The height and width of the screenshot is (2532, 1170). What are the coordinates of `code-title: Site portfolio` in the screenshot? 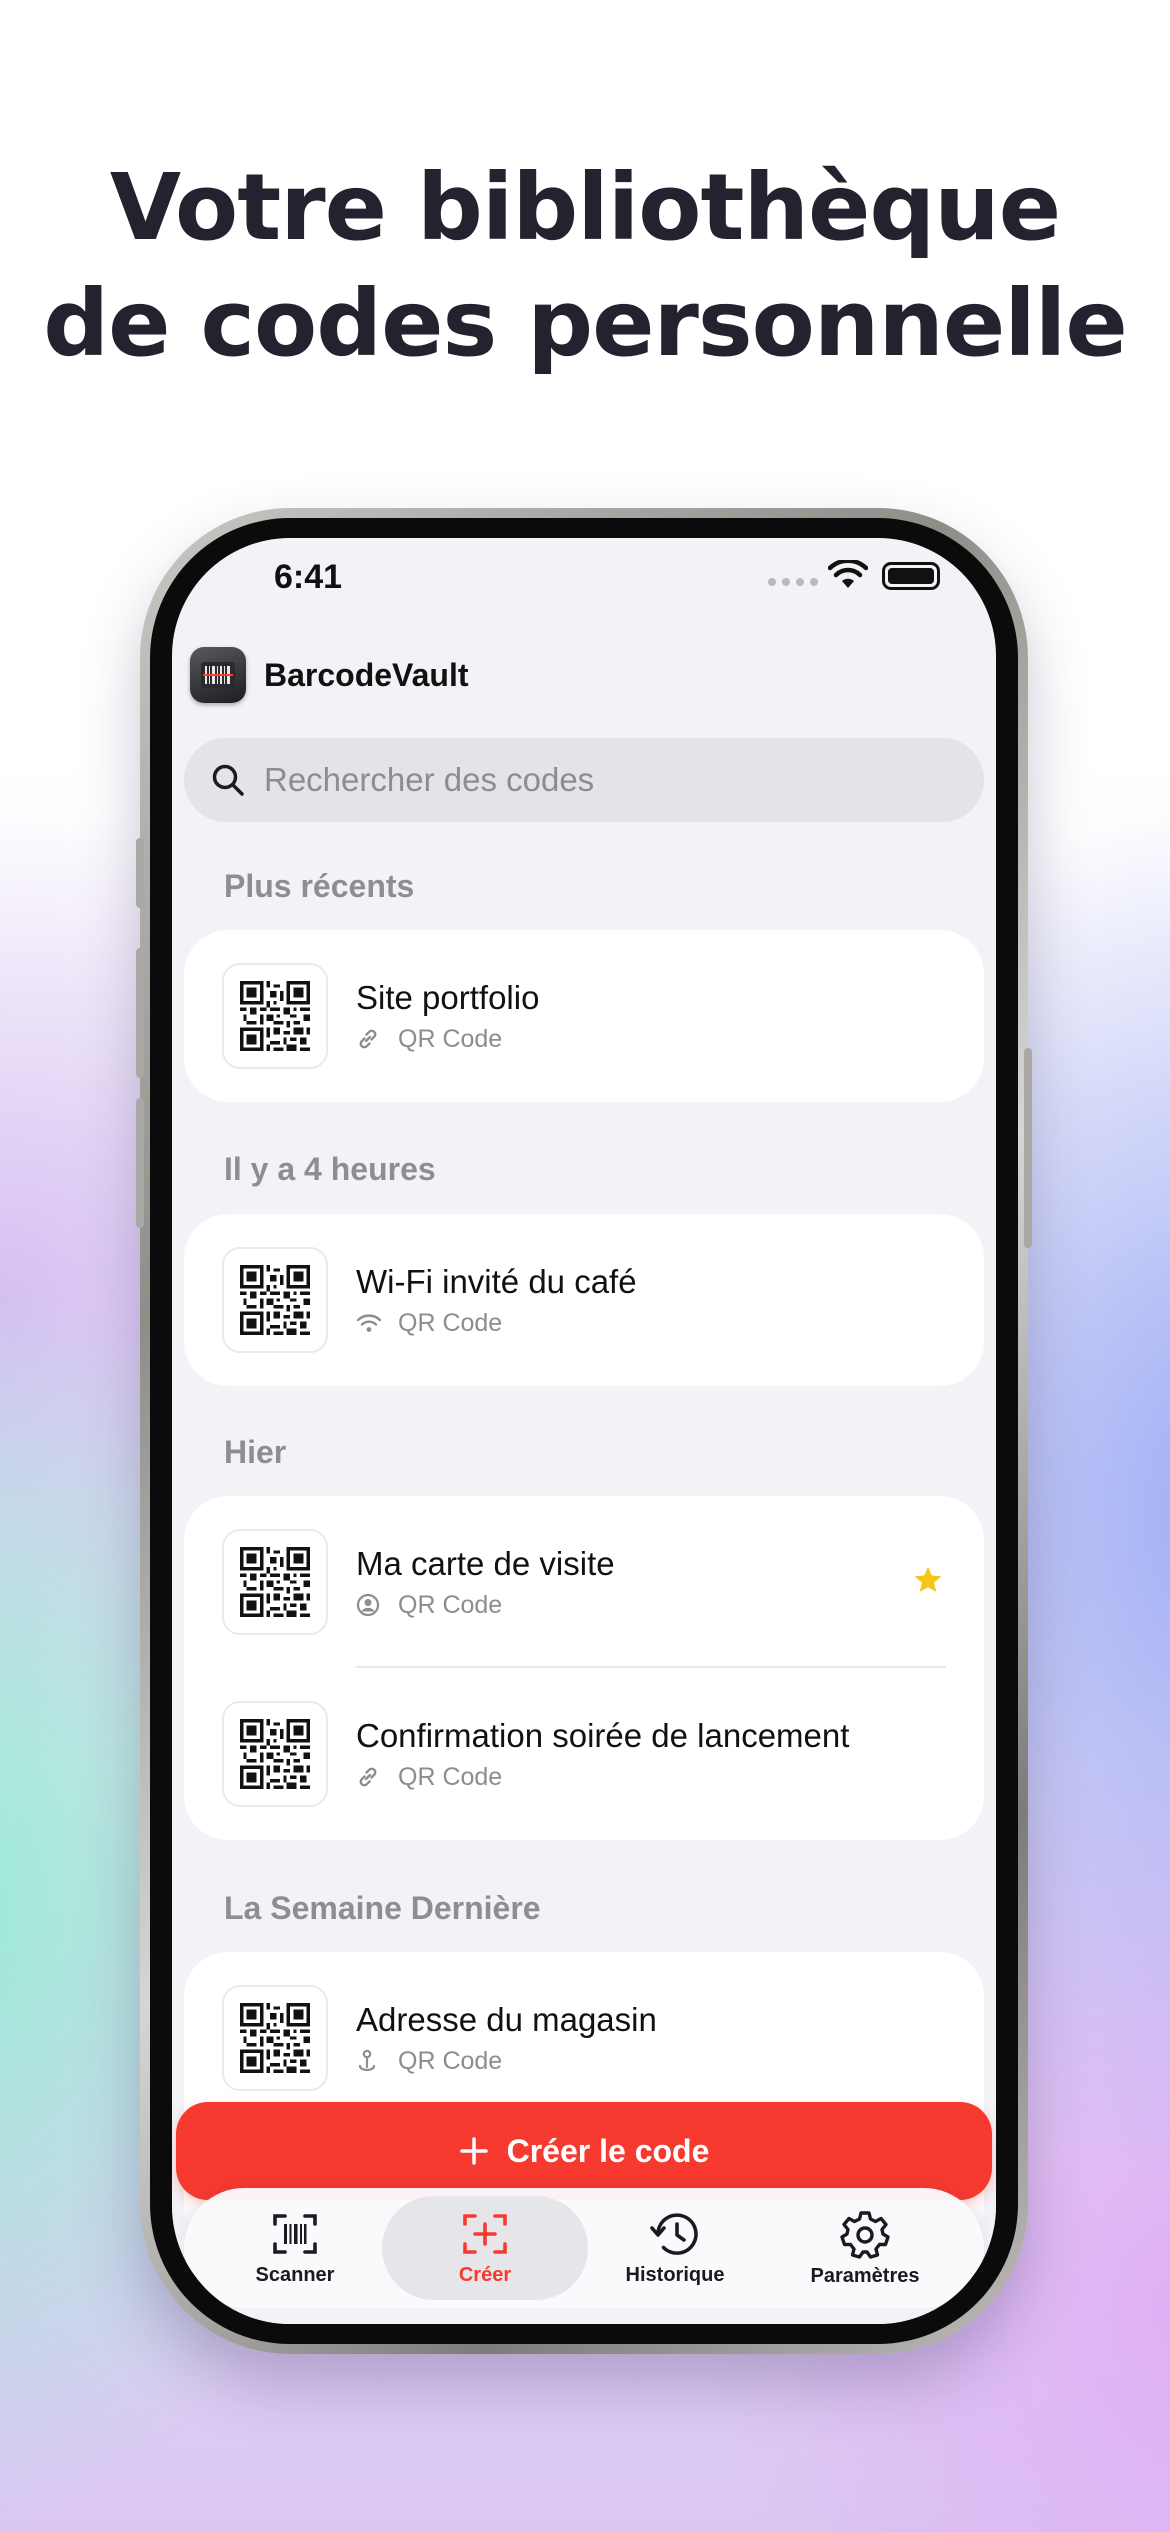 It's located at (448, 997).